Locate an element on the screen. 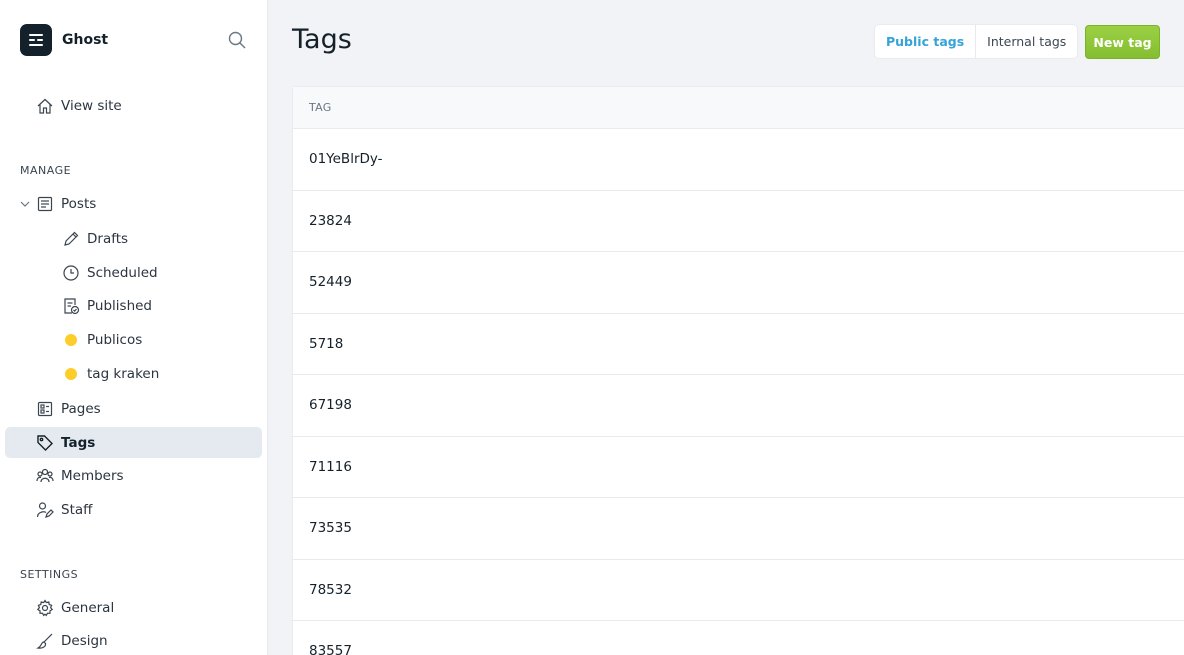 Image resolution: width=1184 pixels, height=655 pixels. gear-icon is located at coordinates (45, 608).